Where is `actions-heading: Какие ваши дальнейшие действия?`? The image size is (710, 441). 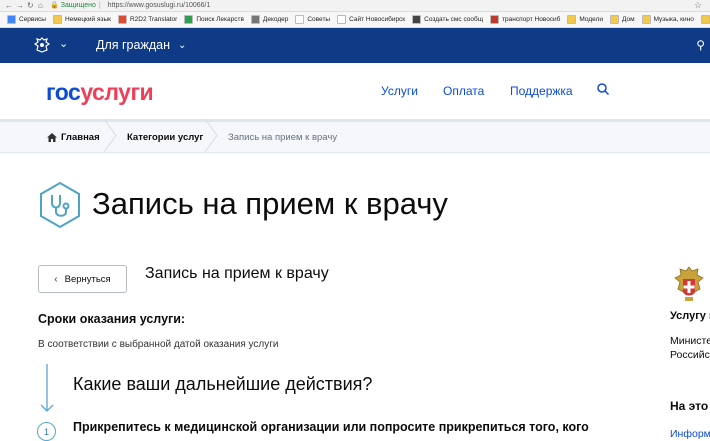
actions-heading: Какие ваши дальнейшие действия? is located at coordinates (223, 384).